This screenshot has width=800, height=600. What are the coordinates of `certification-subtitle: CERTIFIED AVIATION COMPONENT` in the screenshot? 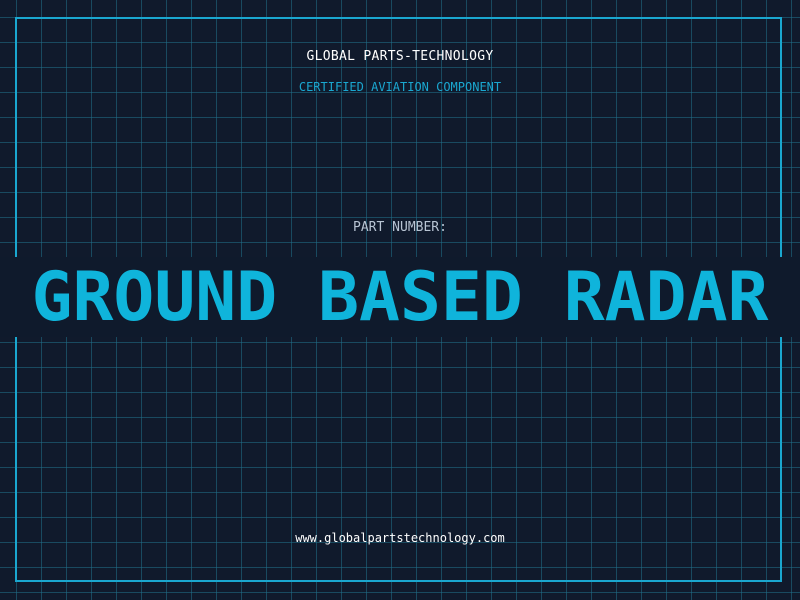 It's located at (400, 87).